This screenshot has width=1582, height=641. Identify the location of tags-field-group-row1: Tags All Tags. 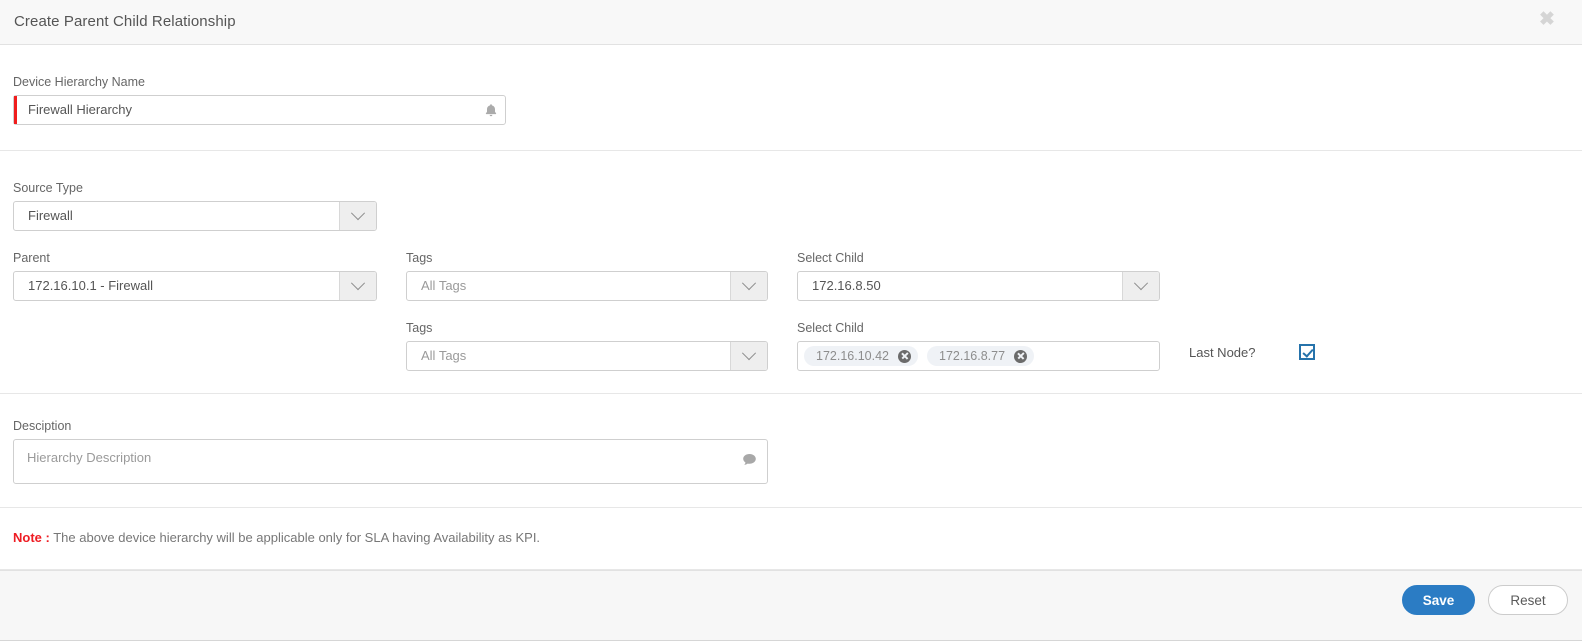
(587, 276).